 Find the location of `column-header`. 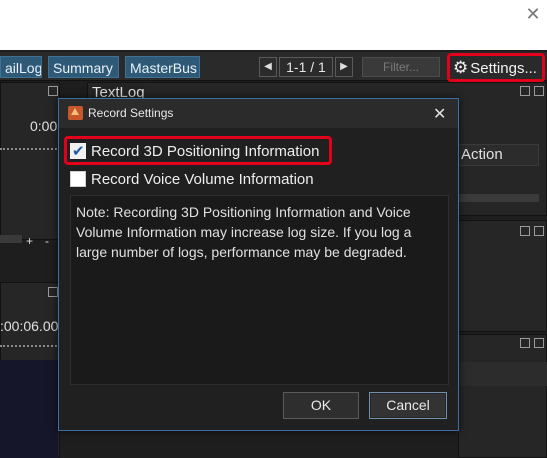

column-header is located at coordinates (502, 374).